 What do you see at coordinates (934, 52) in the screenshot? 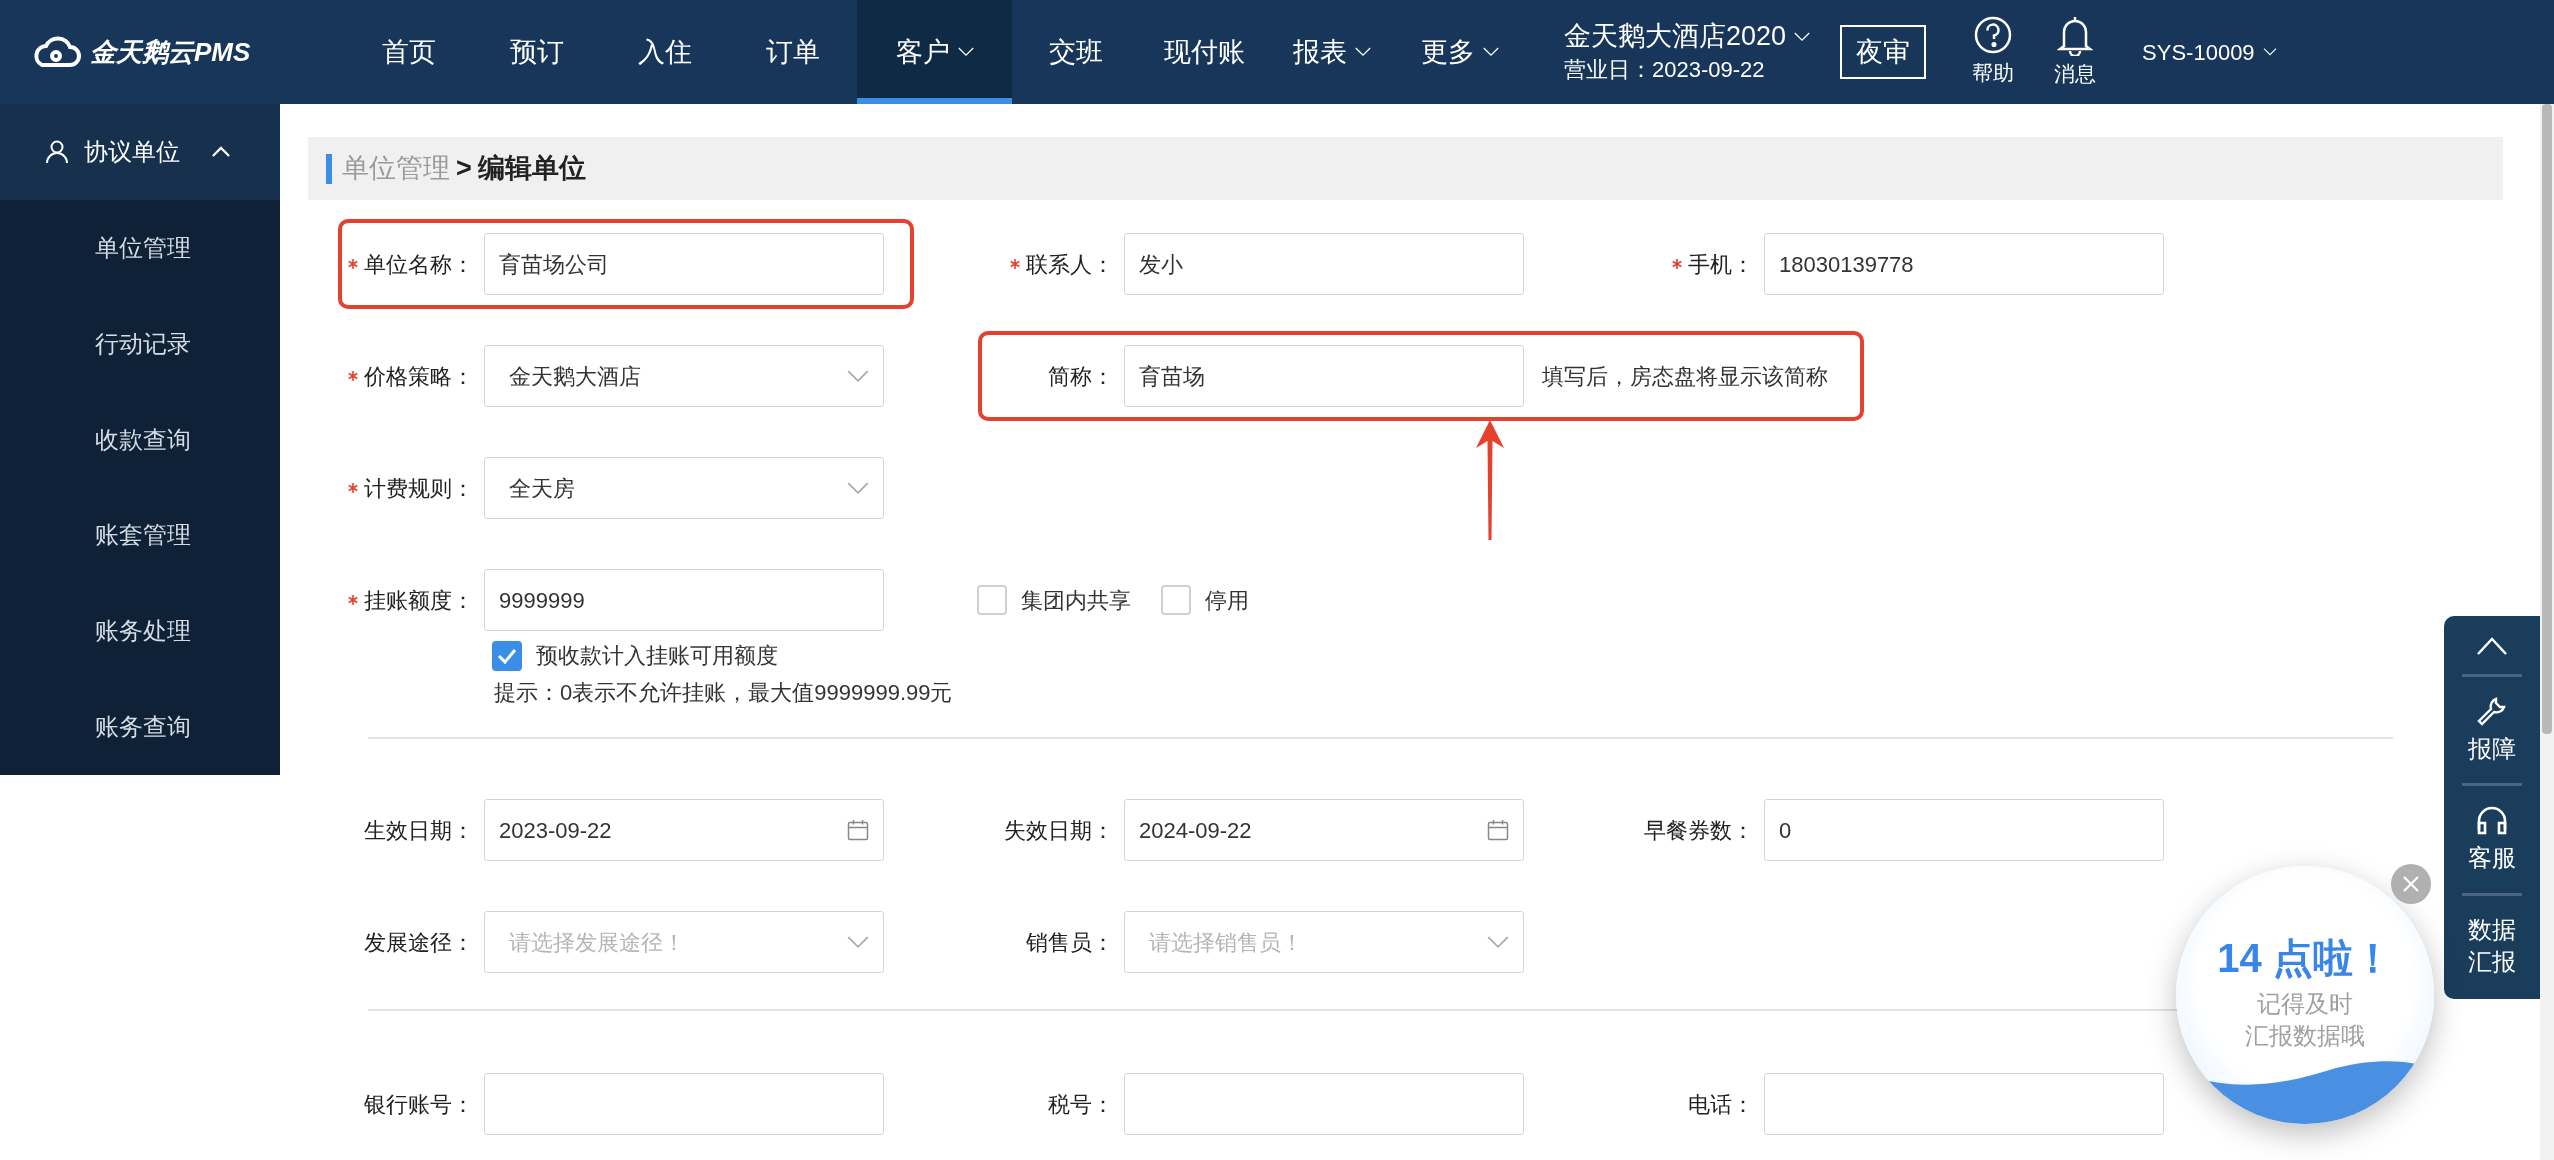
I see `nav-tab: 客户` at bounding box center [934, 52].